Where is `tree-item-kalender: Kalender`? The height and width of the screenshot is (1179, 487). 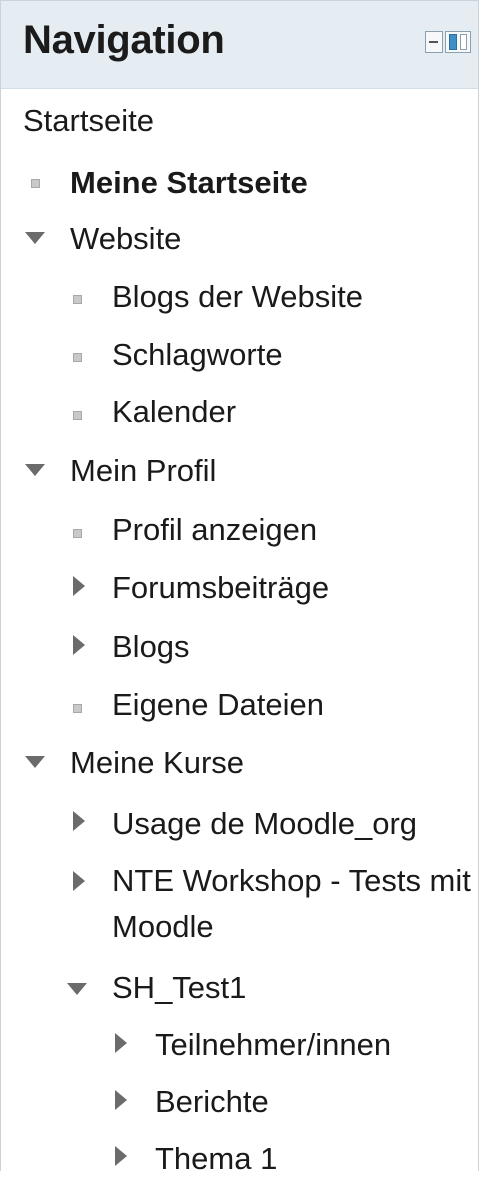 tree-item-kalender: Kalender is located at coordinates (174, 412).